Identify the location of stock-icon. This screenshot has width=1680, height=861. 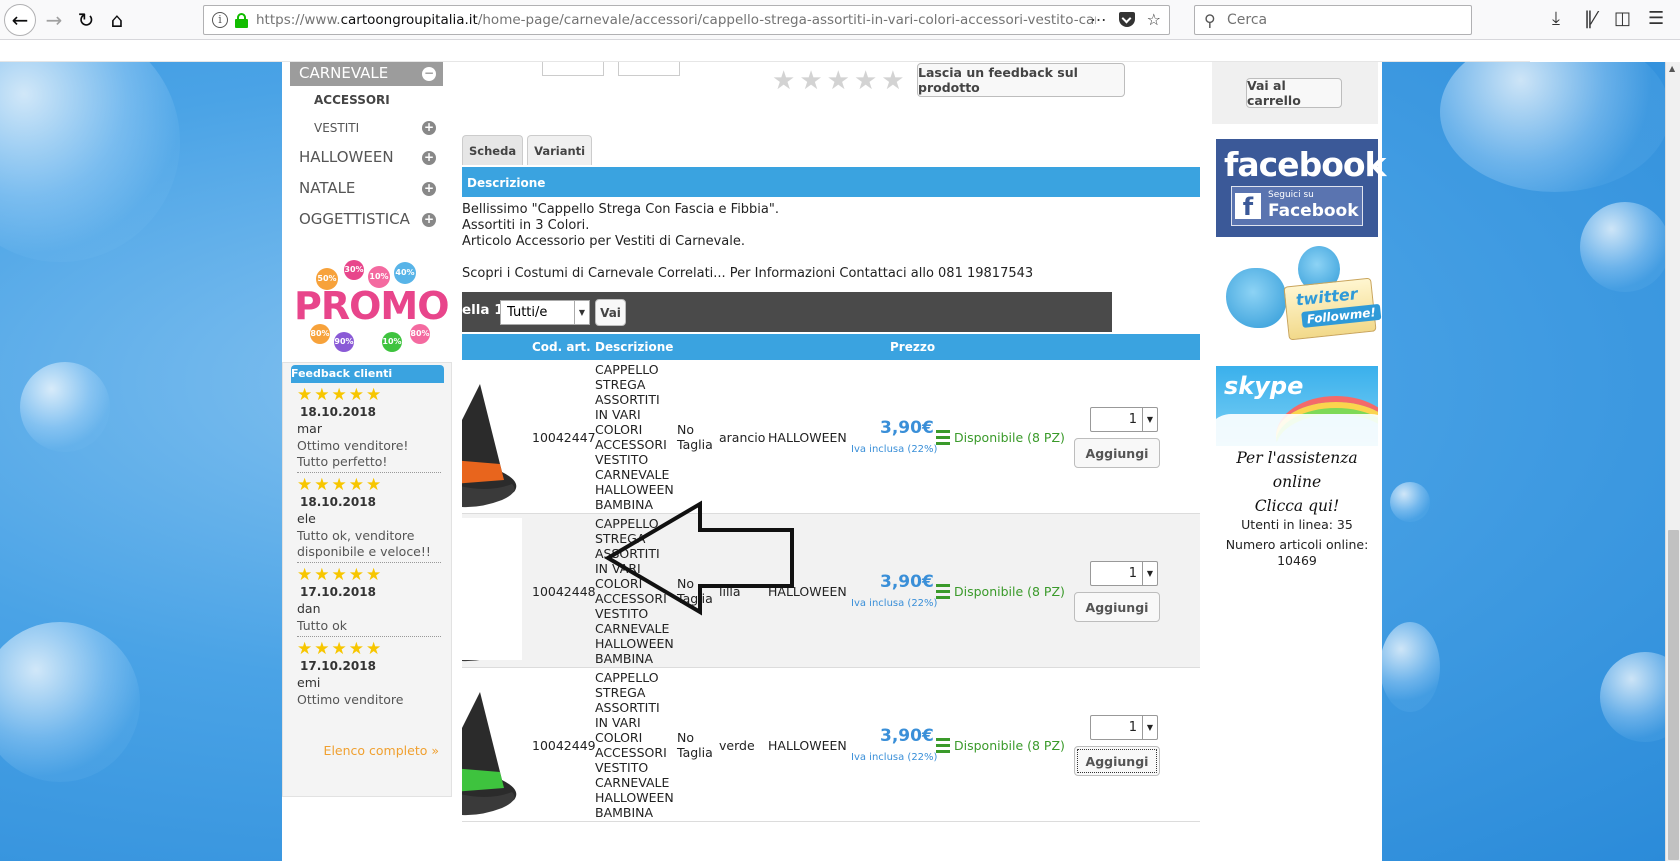
(943, 437).